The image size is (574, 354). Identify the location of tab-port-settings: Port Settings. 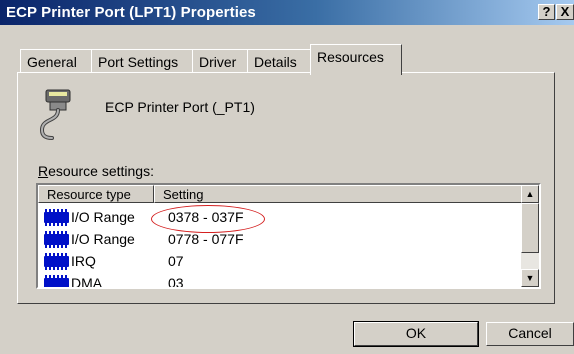
(142, 61).